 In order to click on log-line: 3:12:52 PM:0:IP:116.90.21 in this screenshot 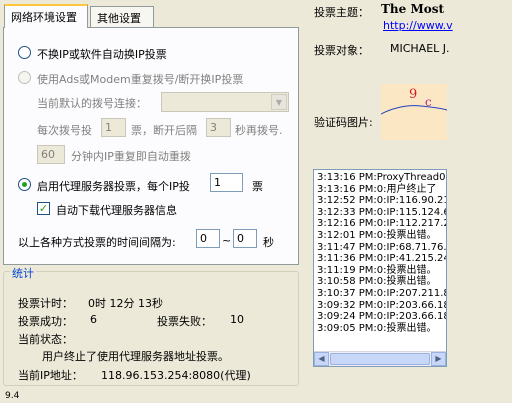, I will do `click(382, 201)`.